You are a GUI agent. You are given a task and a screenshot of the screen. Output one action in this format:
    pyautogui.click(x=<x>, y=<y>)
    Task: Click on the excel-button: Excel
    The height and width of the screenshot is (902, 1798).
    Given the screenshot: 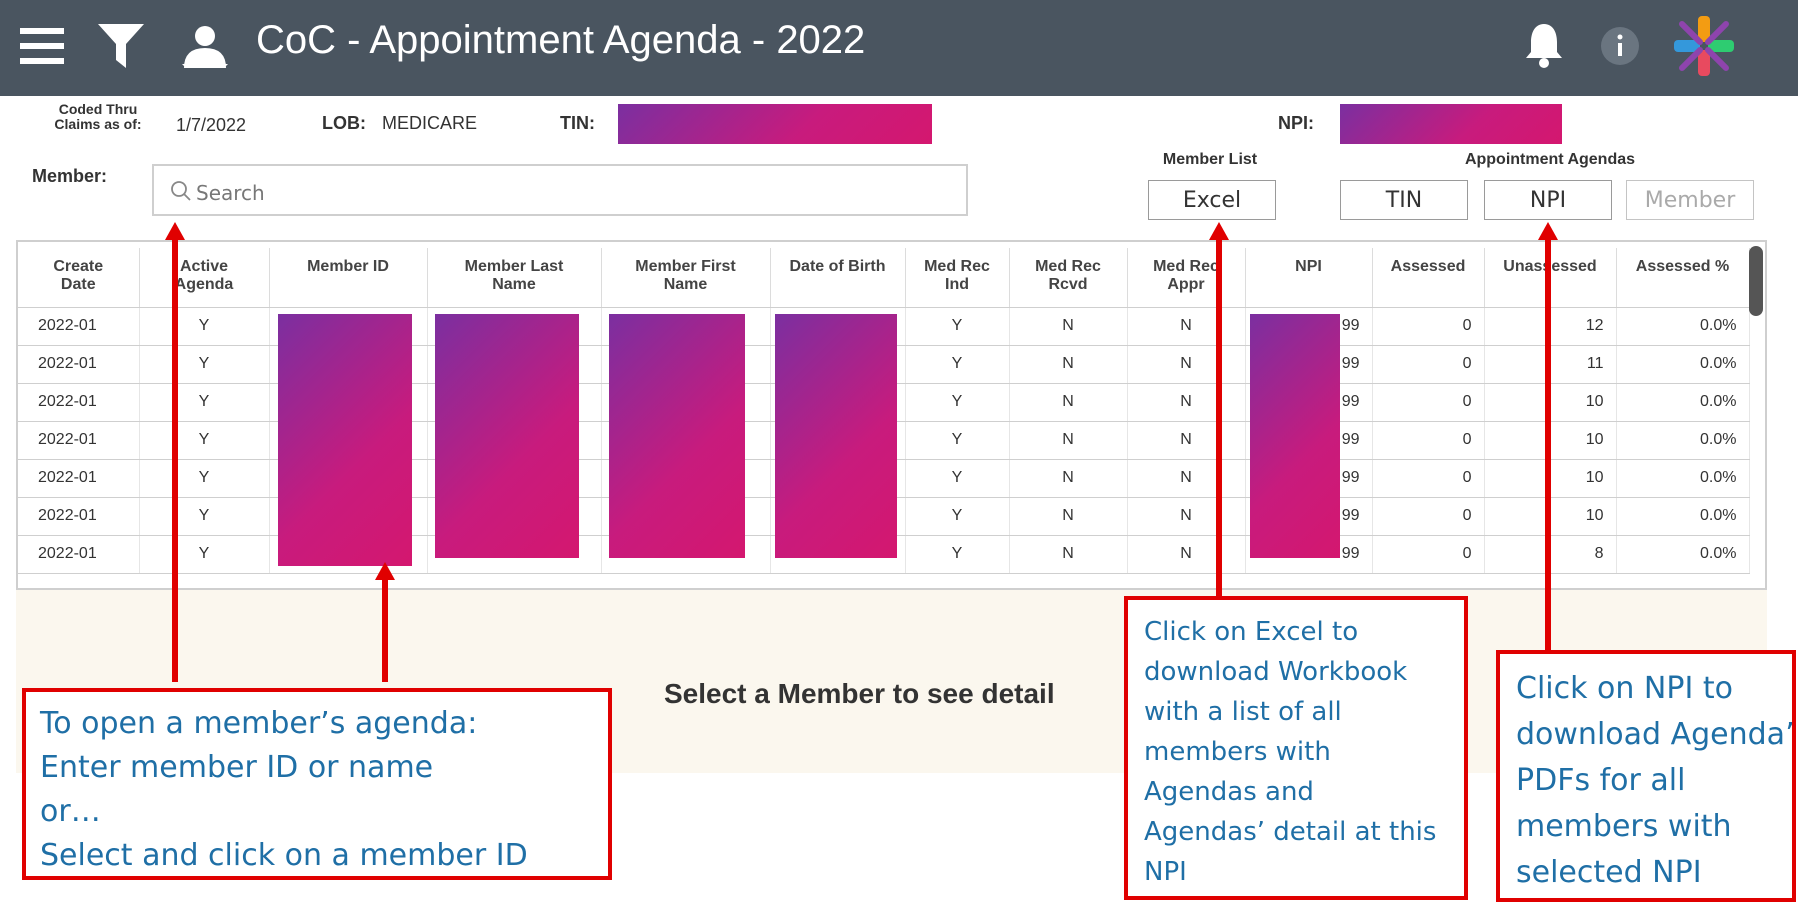 What is the action you would take?
    pyautogui.click(x=1212, y=200)
    